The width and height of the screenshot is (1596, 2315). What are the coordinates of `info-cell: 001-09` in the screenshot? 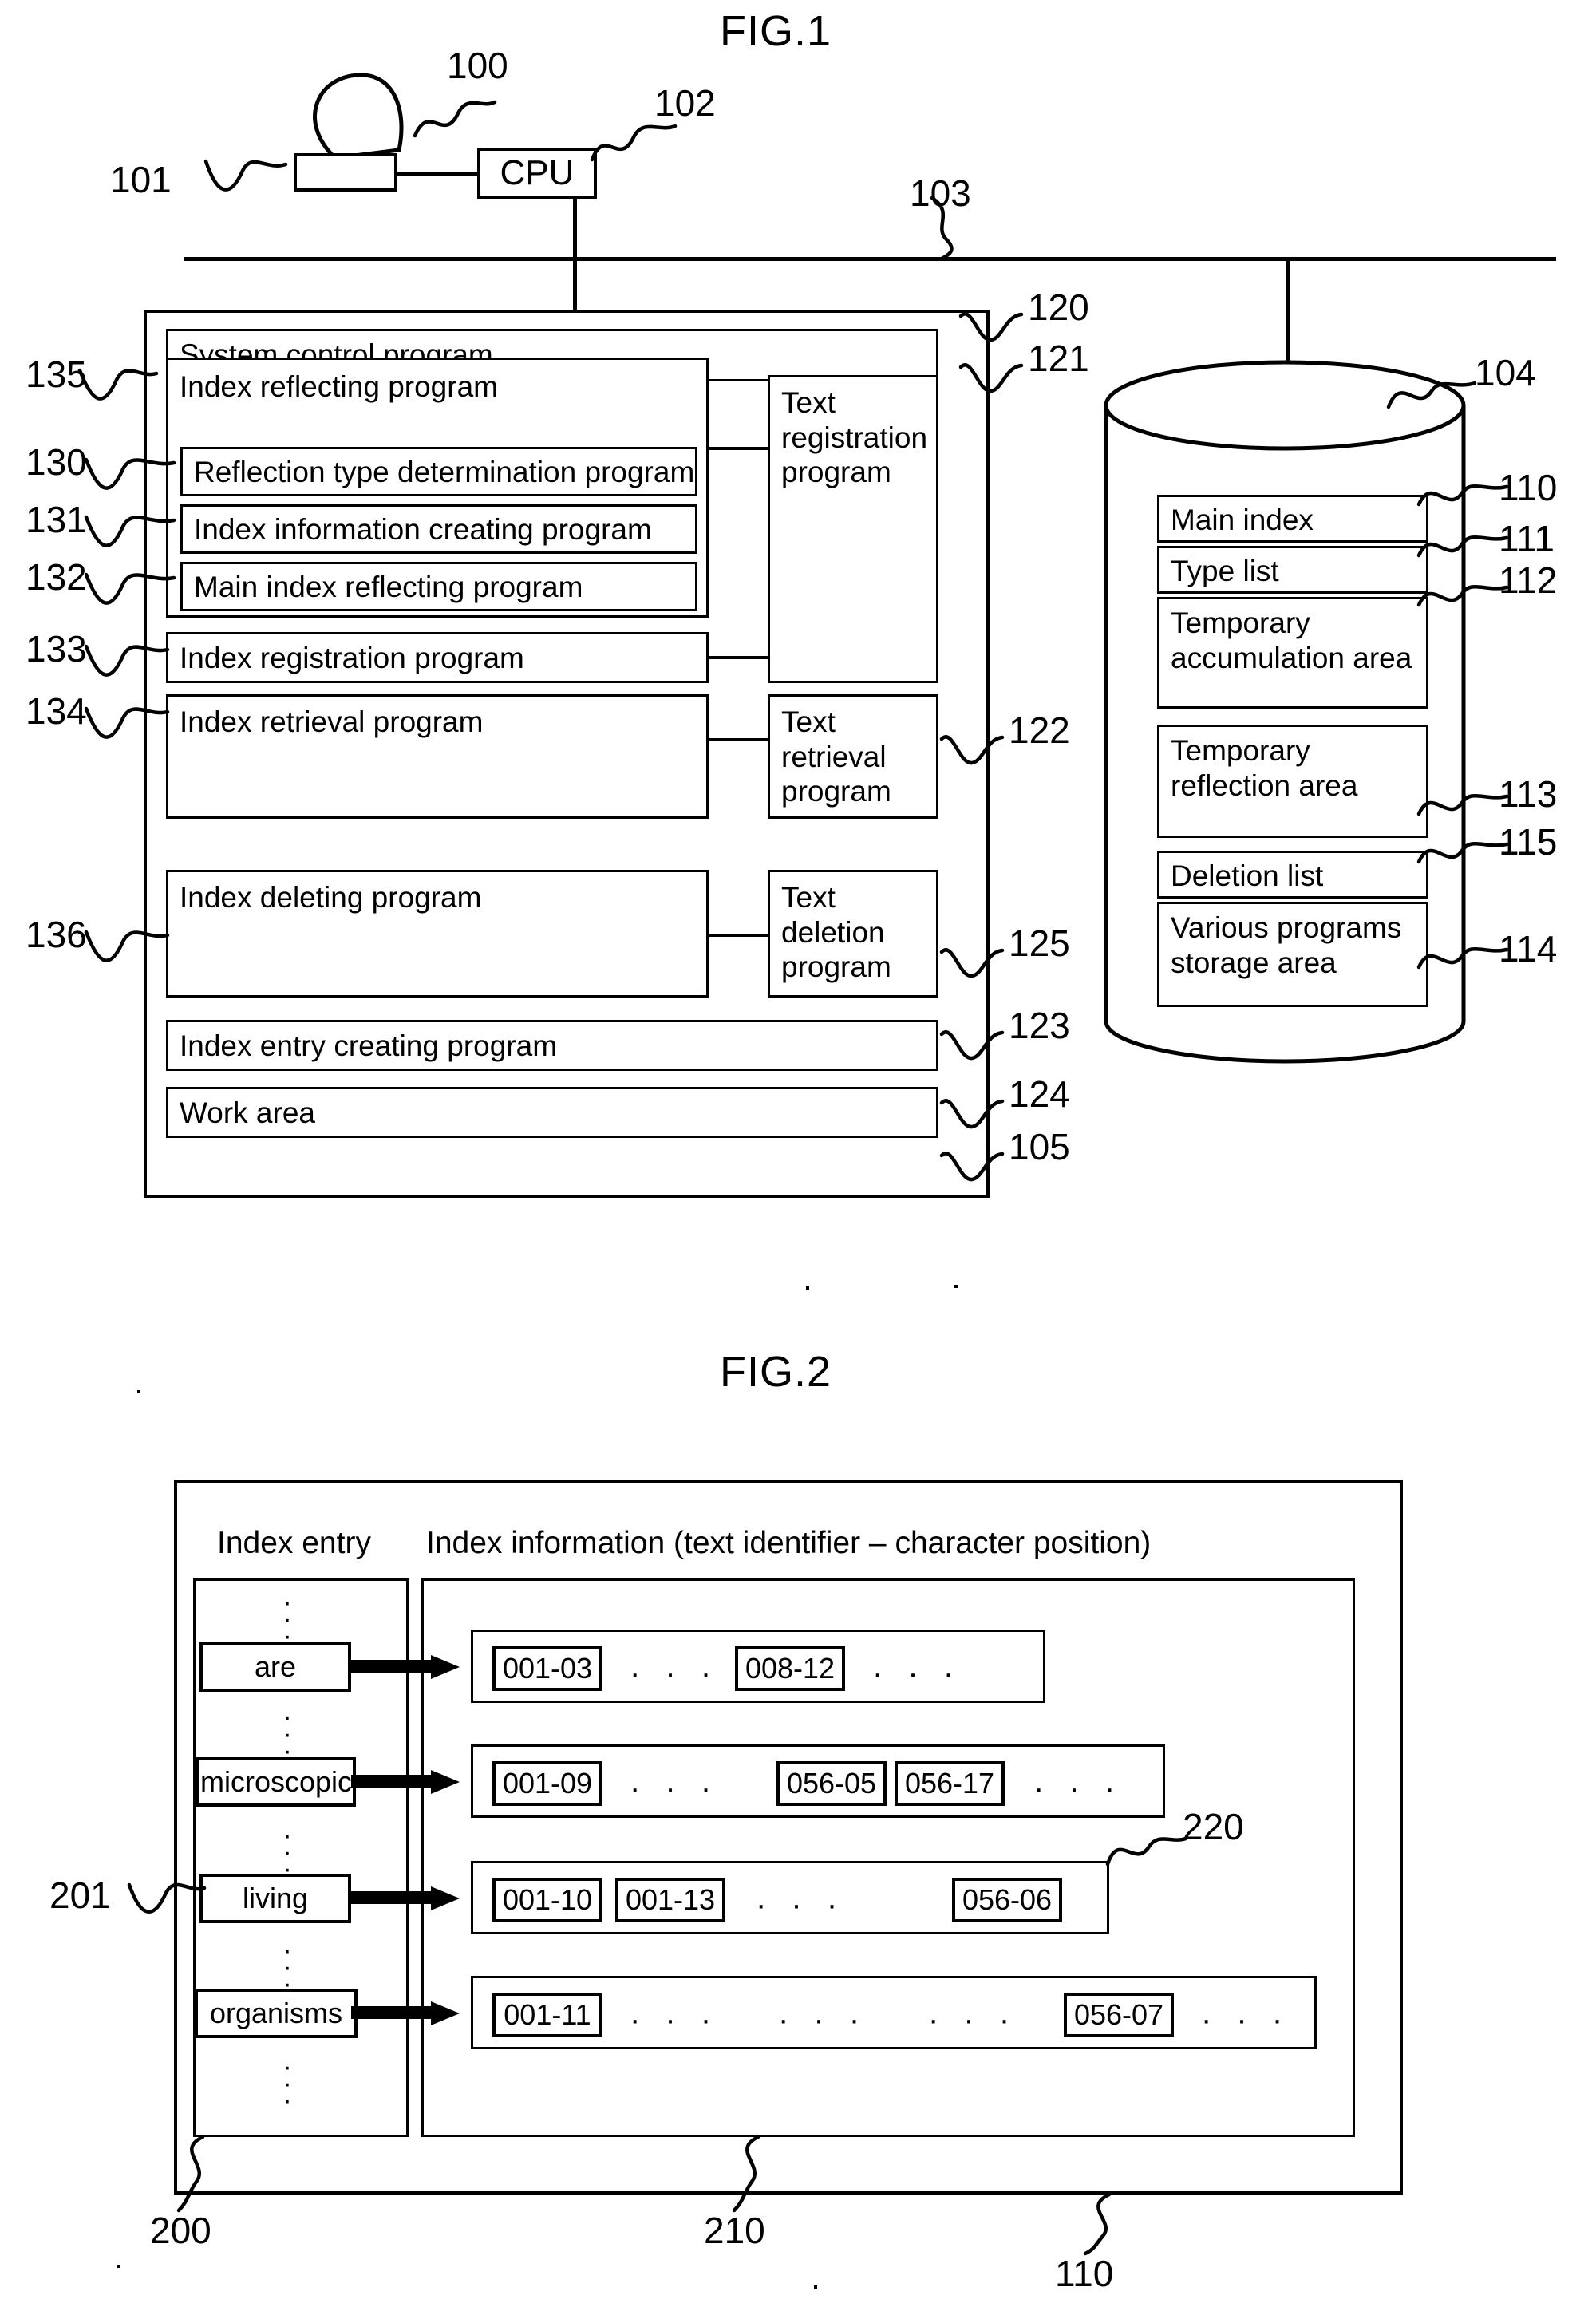 It's located at (547, 1783).